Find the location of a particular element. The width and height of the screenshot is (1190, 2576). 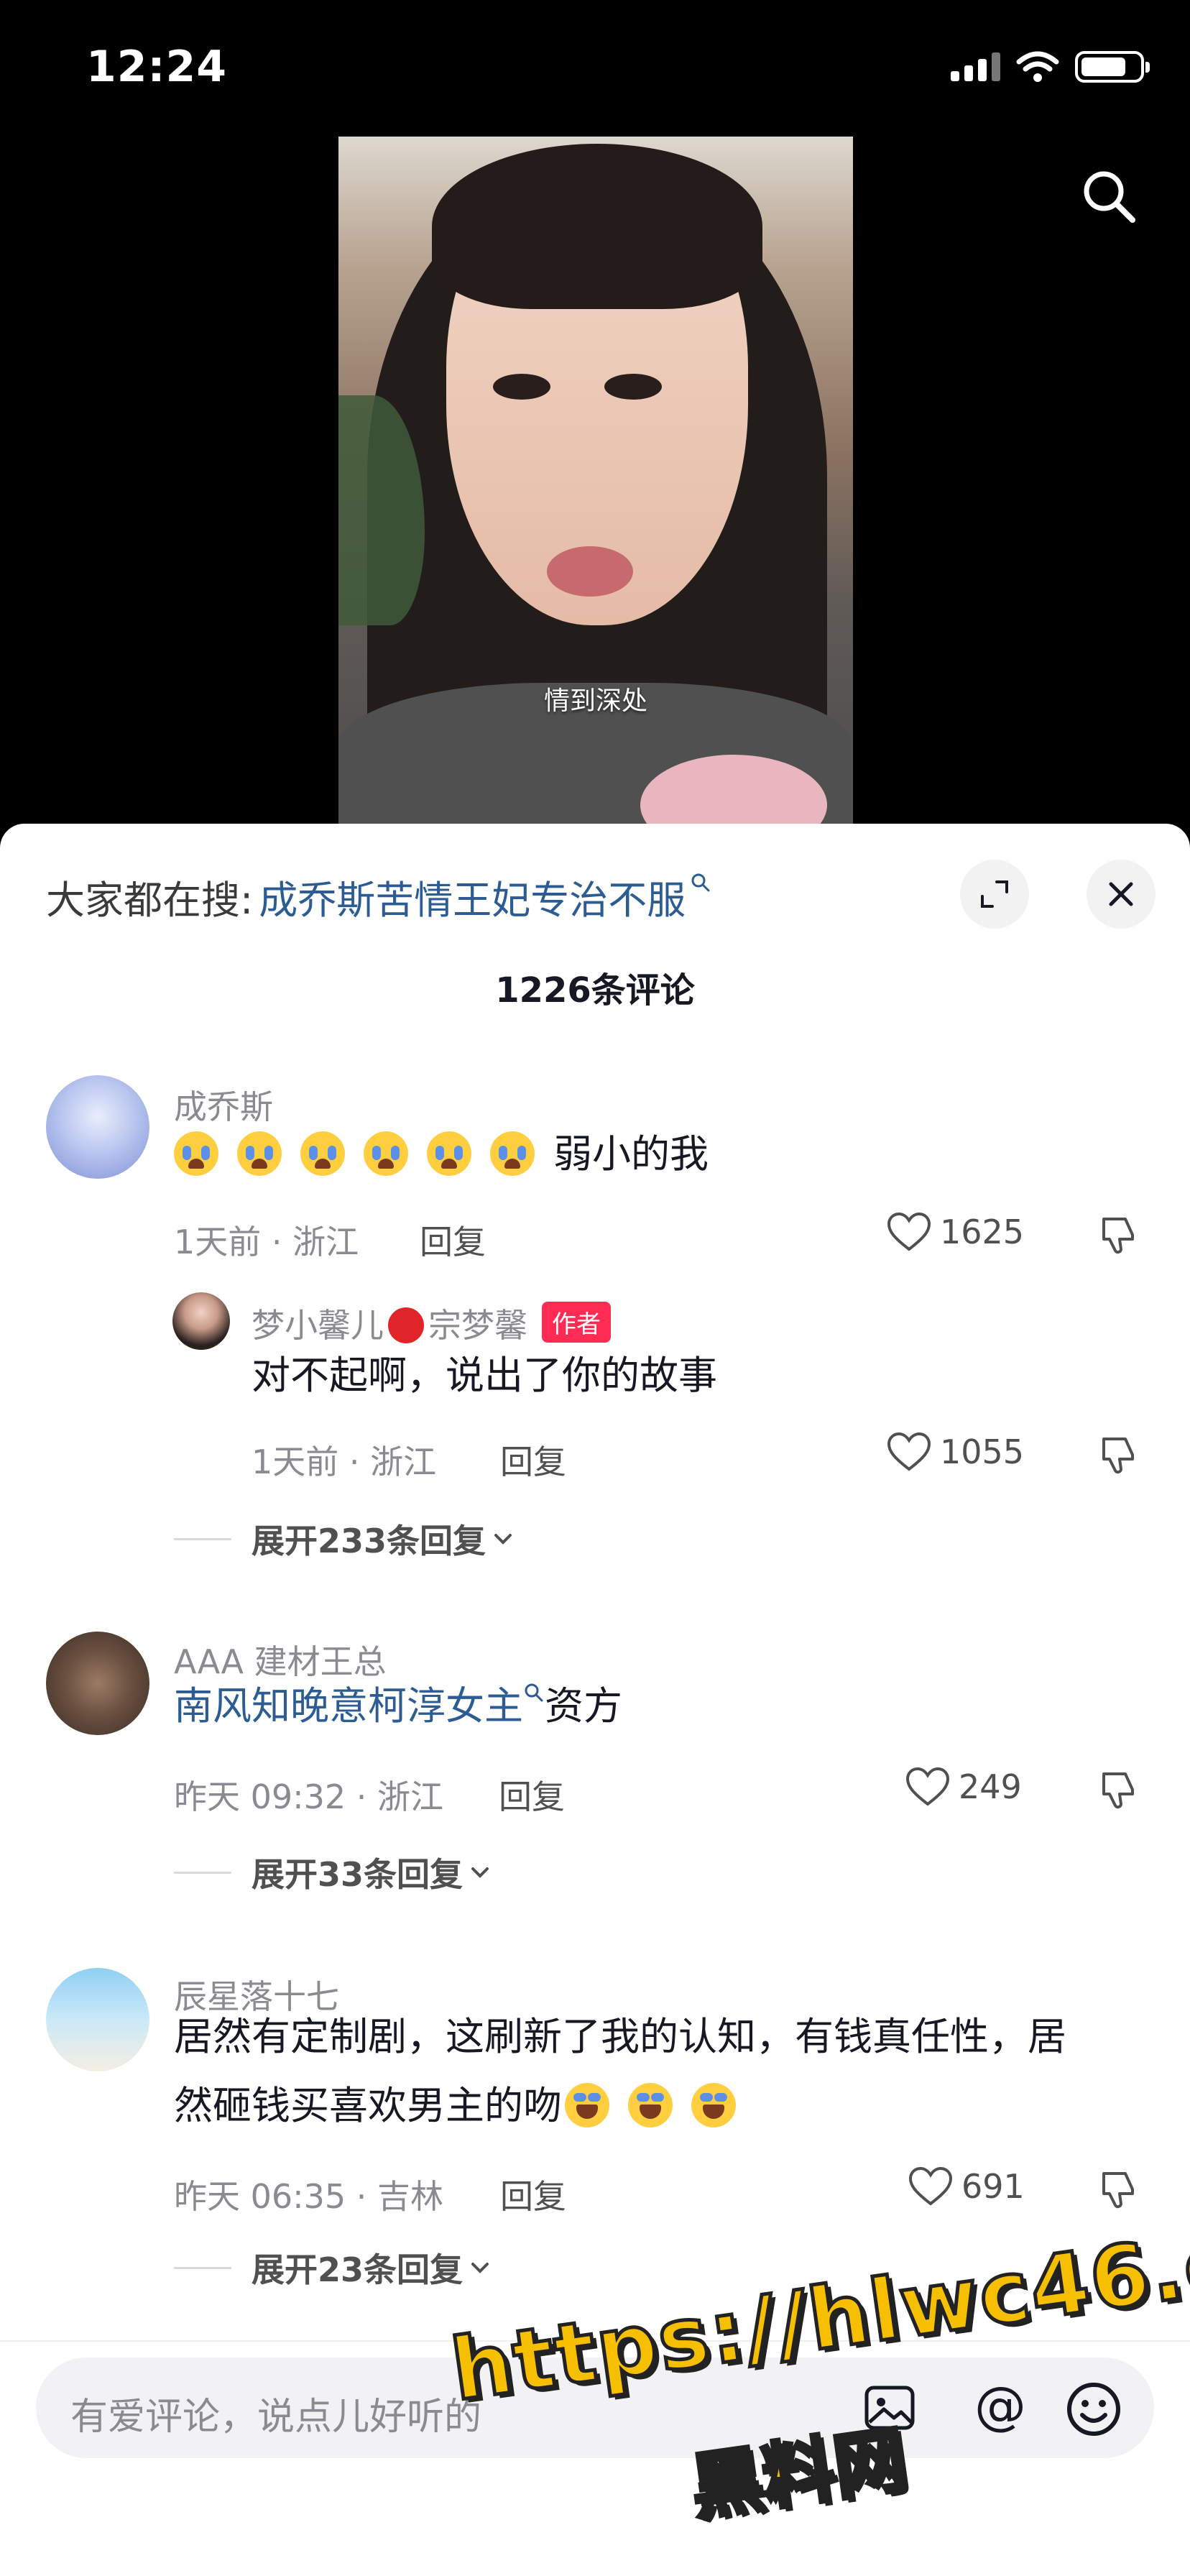

reply-username-suffix: 宗梦馨 is located at coordinates (477, 1325).